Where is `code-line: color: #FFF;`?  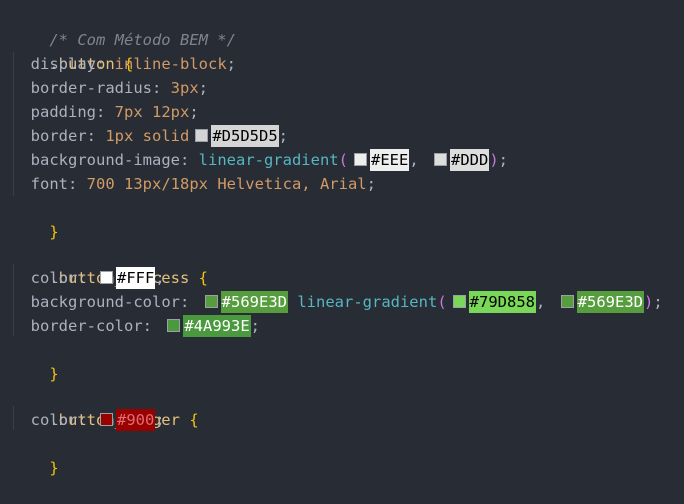 code-line: color: #FFF; is located at coordinates (97, 278).